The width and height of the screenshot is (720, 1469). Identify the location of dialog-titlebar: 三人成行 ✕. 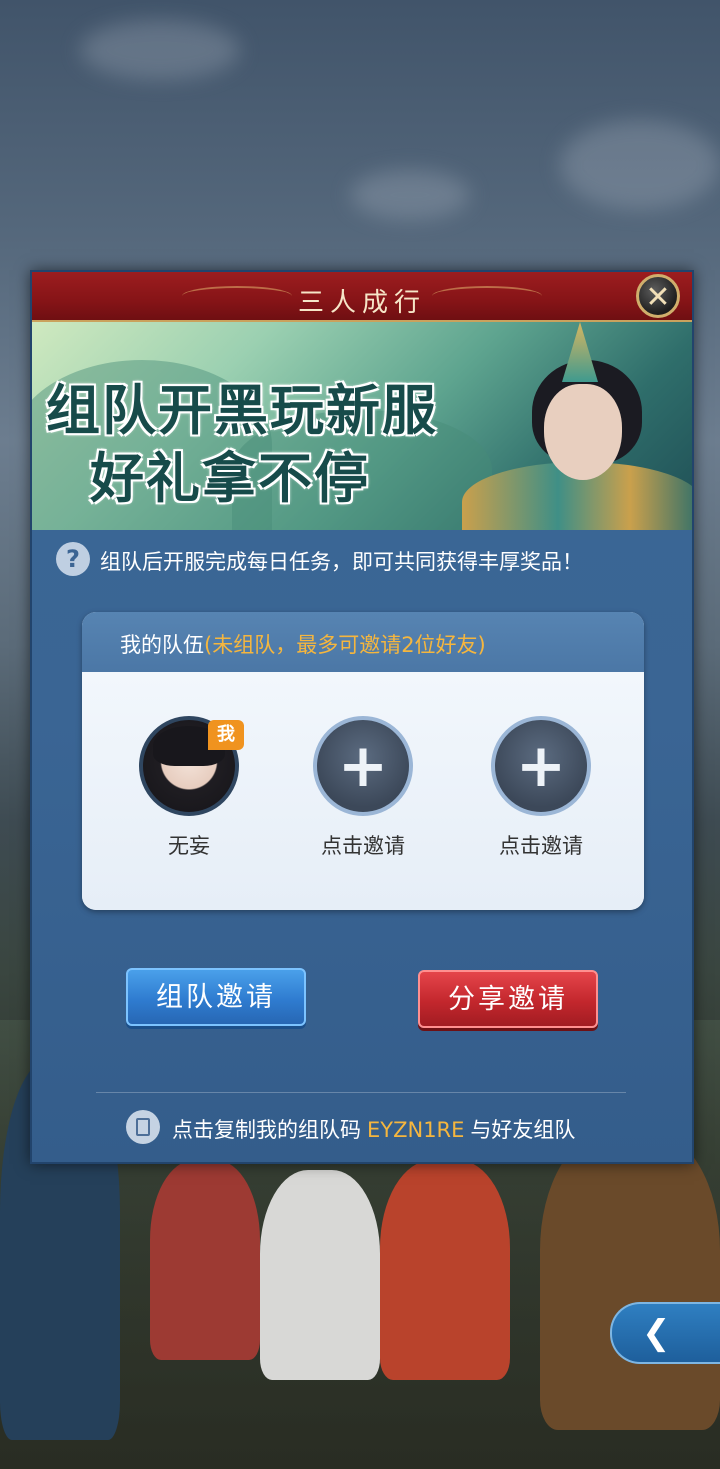
(362, 297).